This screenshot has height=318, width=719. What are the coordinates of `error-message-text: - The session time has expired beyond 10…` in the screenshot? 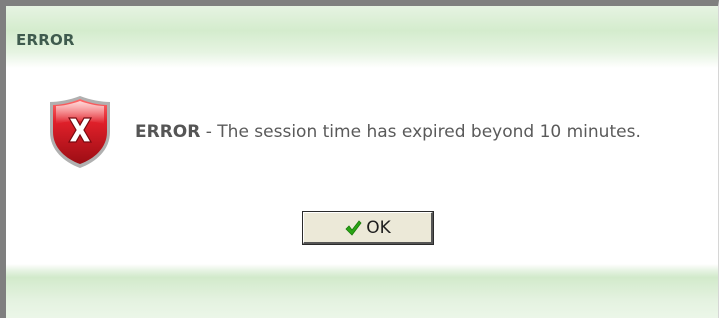 It's located at (420, 132).